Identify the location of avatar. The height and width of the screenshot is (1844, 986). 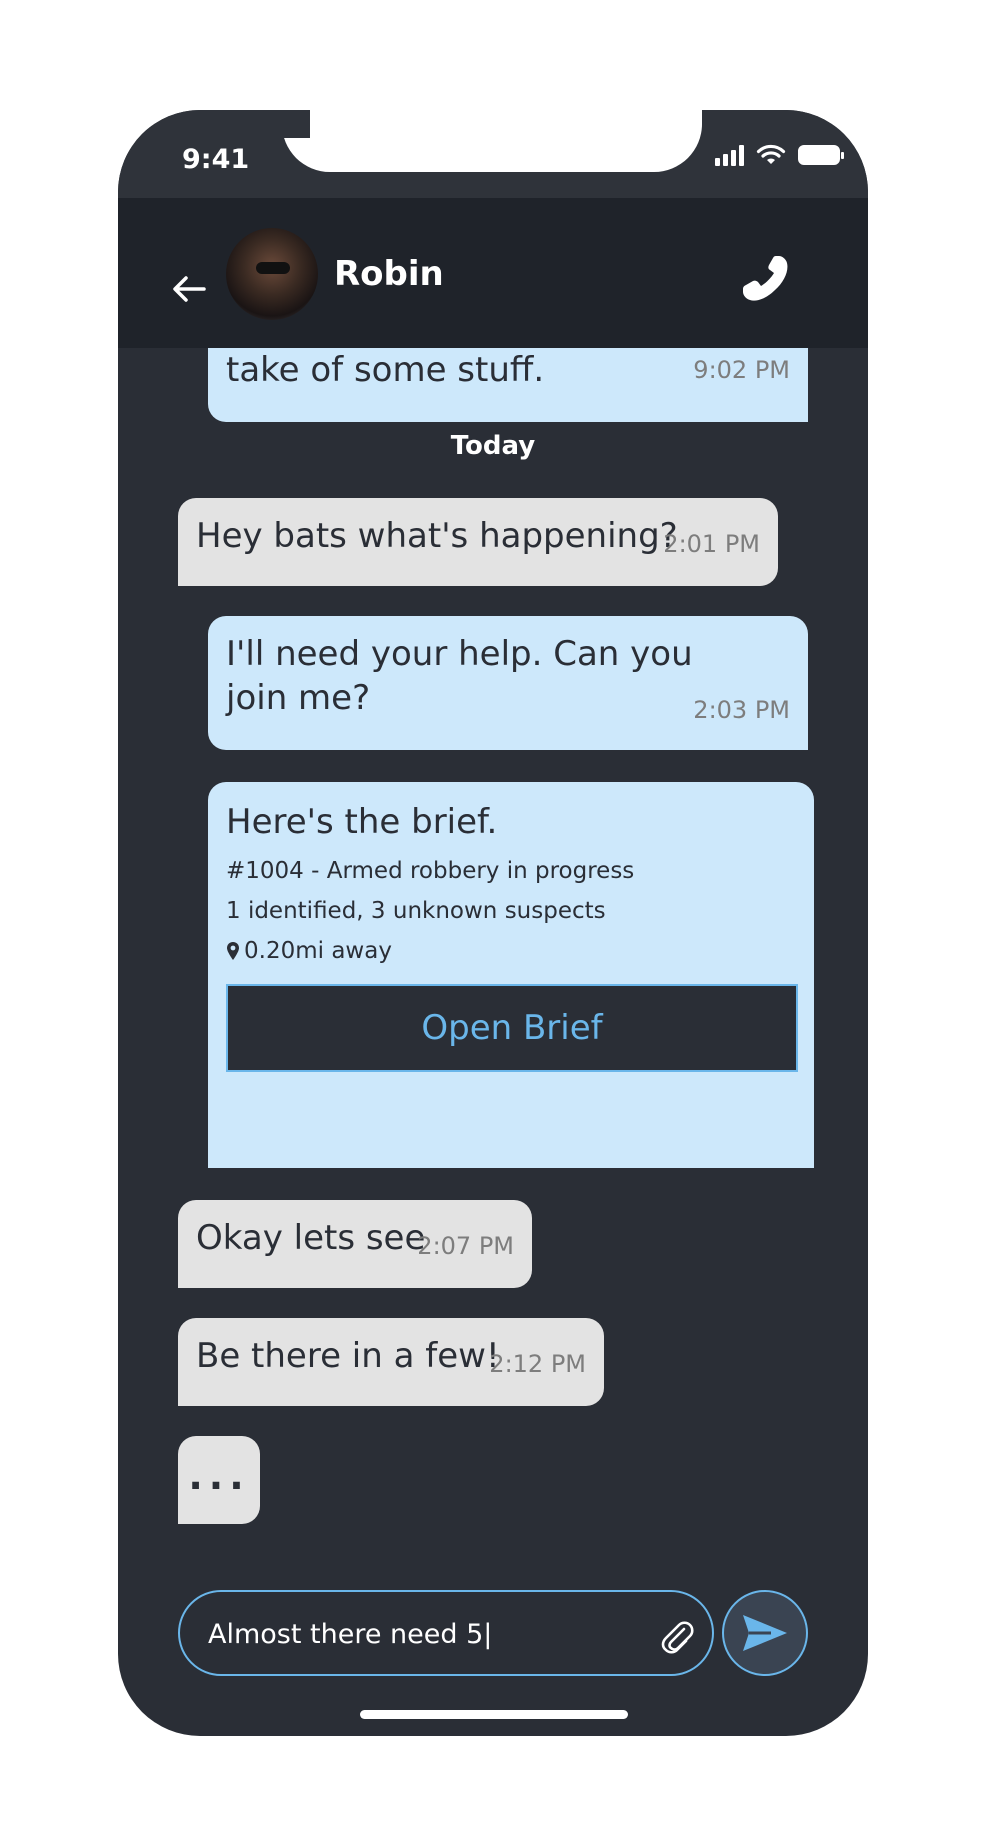
(272, 274).